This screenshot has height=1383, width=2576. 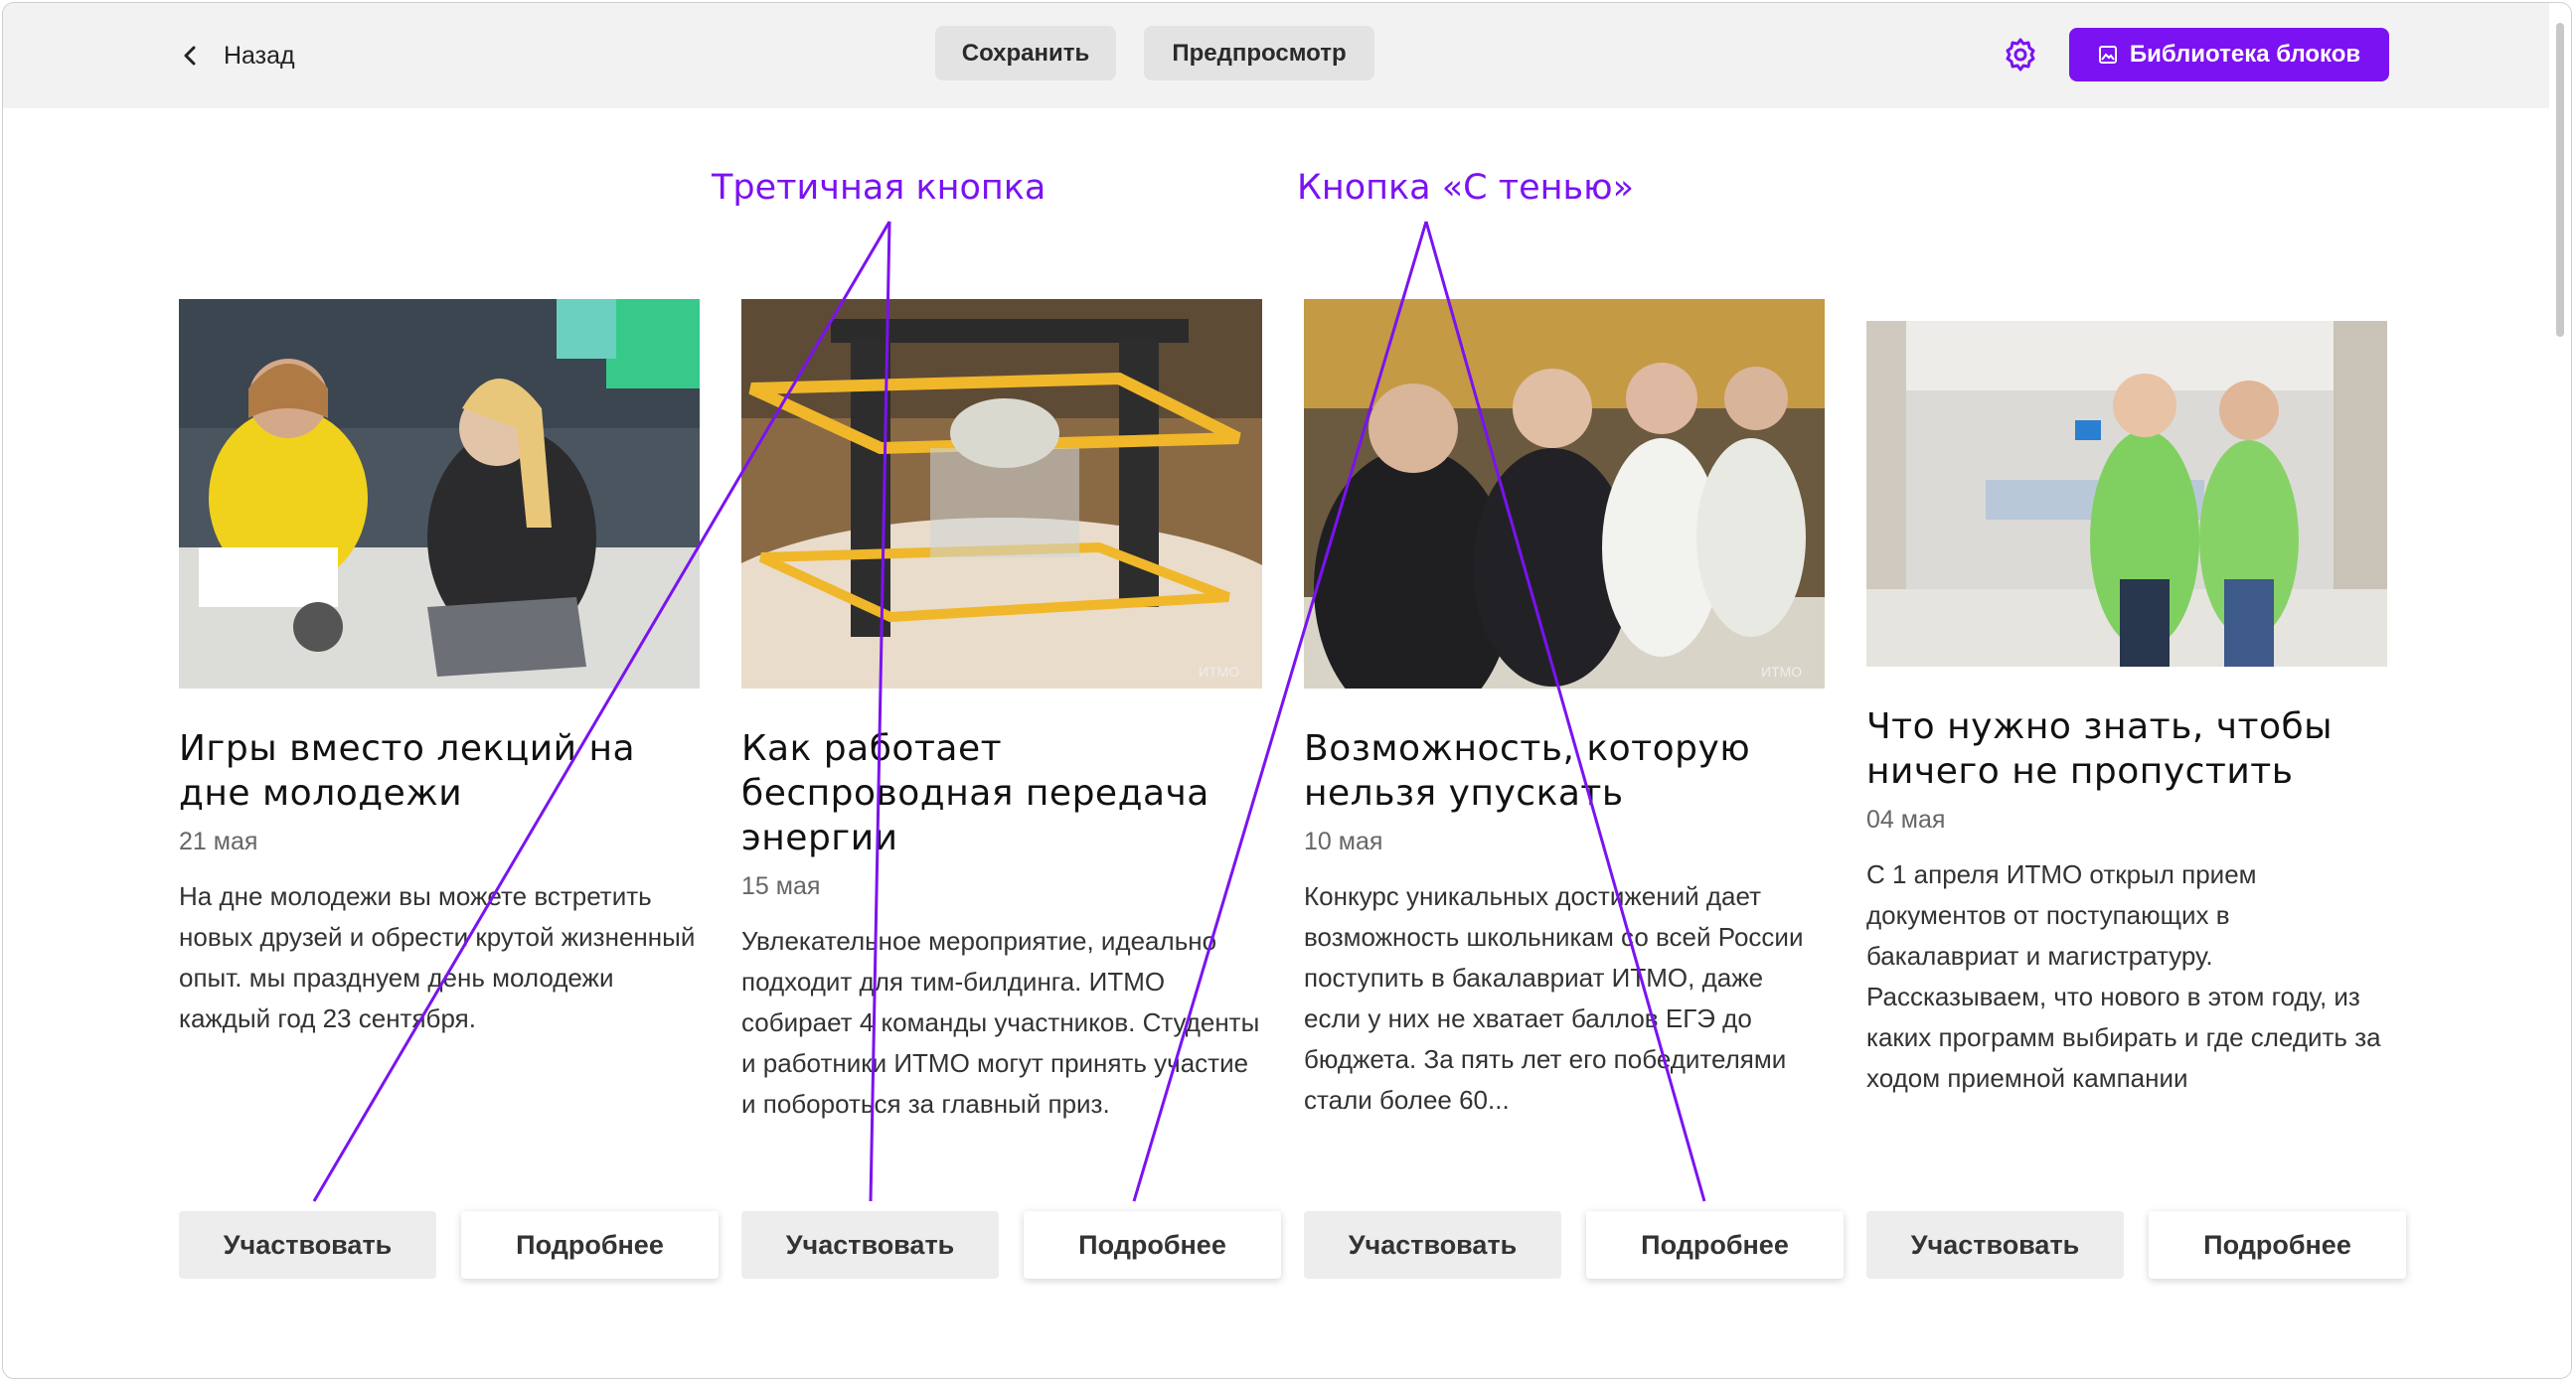 I want to click on annotation-tertiary-button: Третичная кнопка, so click(x=879, y=188).